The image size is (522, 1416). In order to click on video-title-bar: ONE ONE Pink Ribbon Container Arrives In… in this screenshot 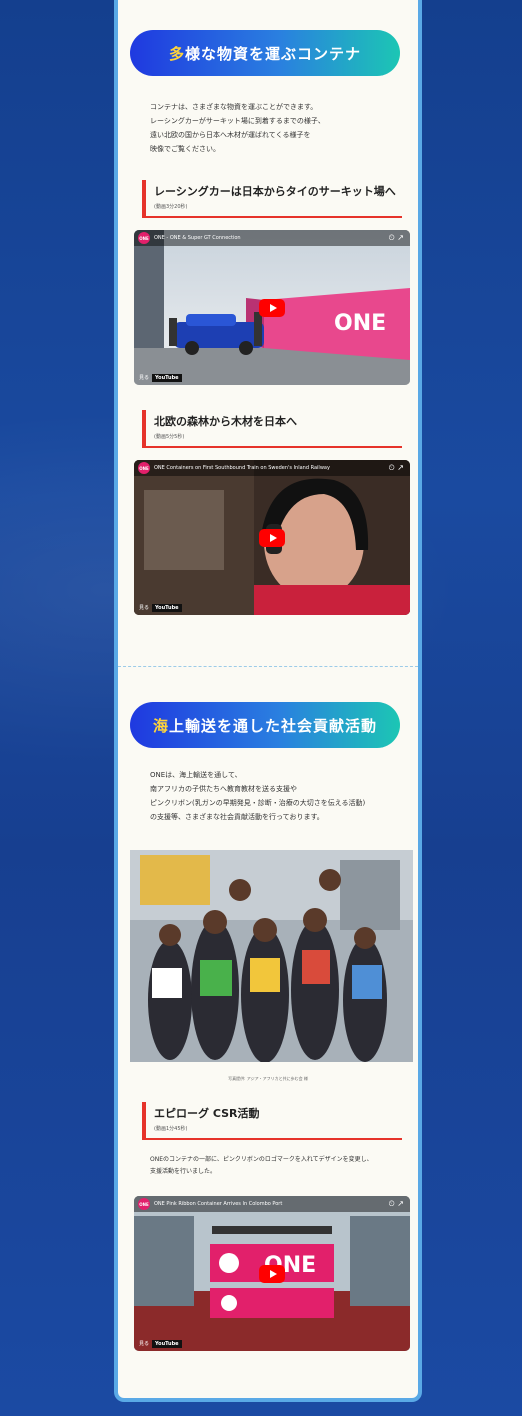, I will do `click(272, 1204)`.